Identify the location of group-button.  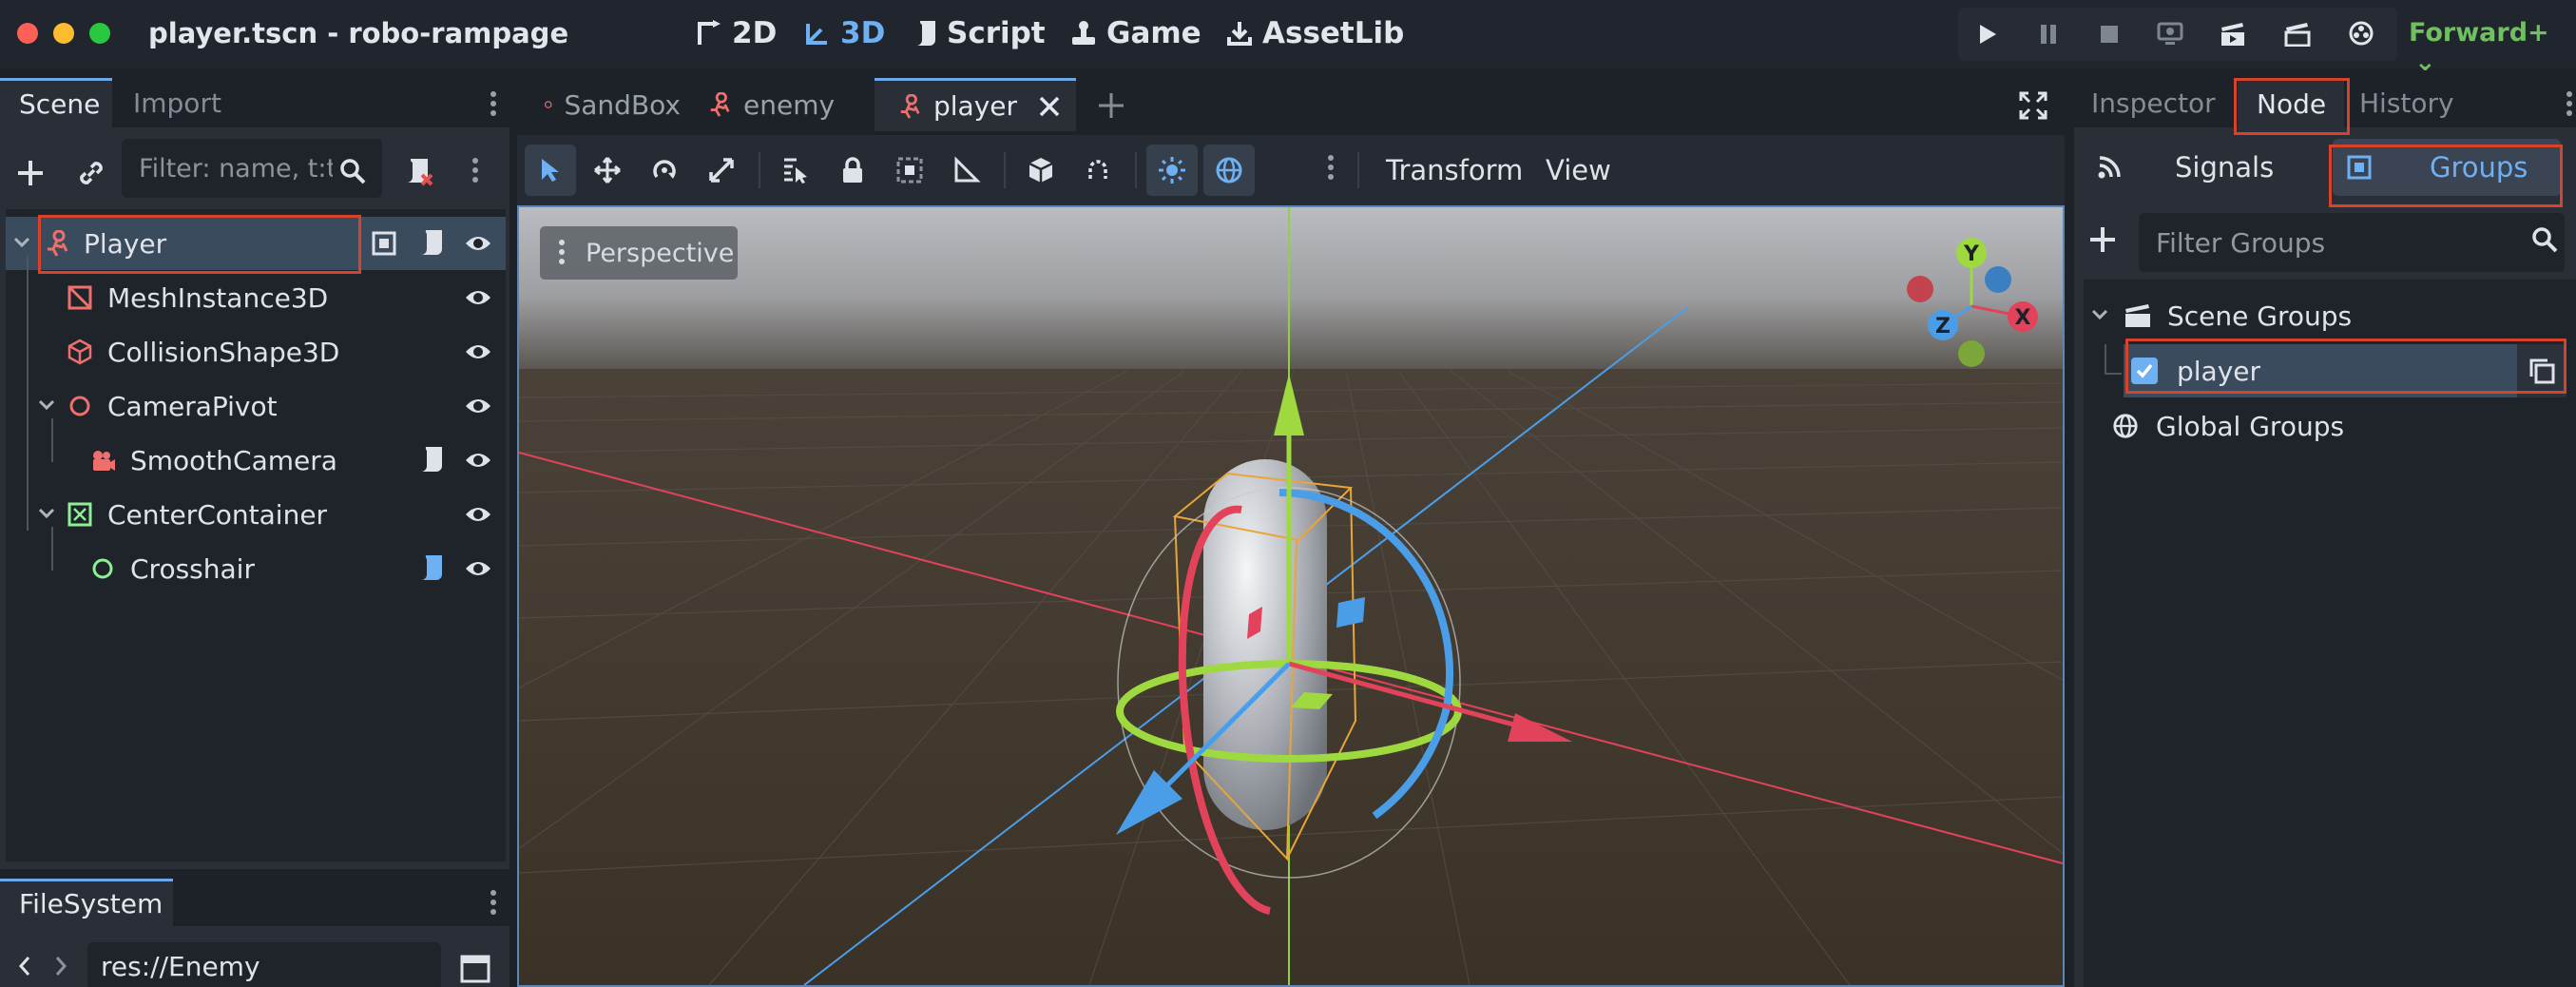
(910, 171).